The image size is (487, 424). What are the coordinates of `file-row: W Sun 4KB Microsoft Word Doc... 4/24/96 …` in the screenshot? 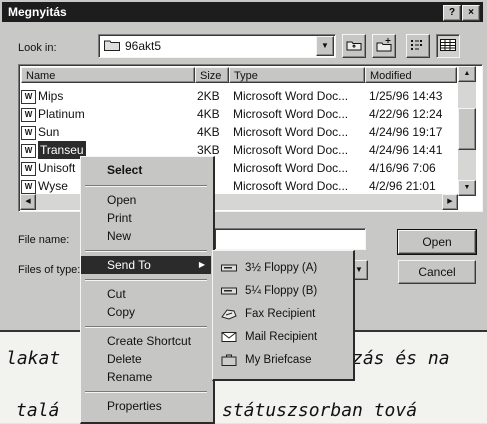 It's located at (244, 132).